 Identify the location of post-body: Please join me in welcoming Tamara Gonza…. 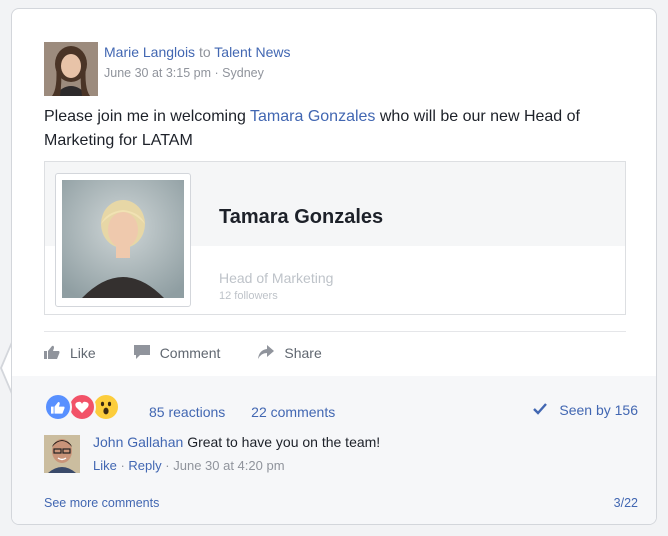
(339, 129).